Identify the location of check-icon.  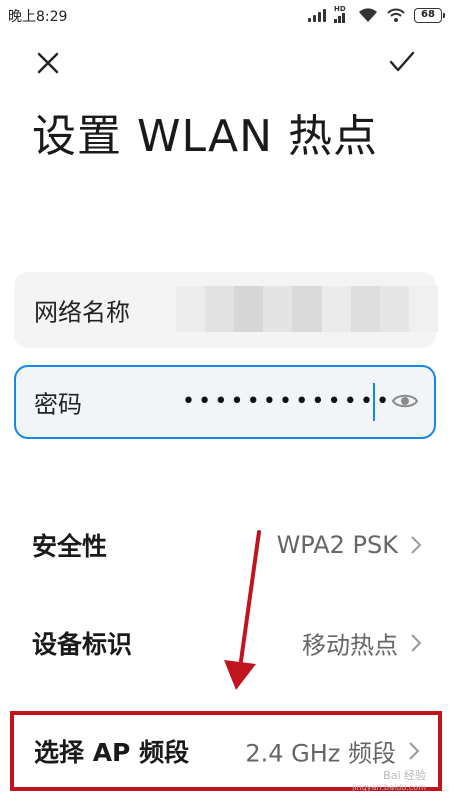
(402, 61).